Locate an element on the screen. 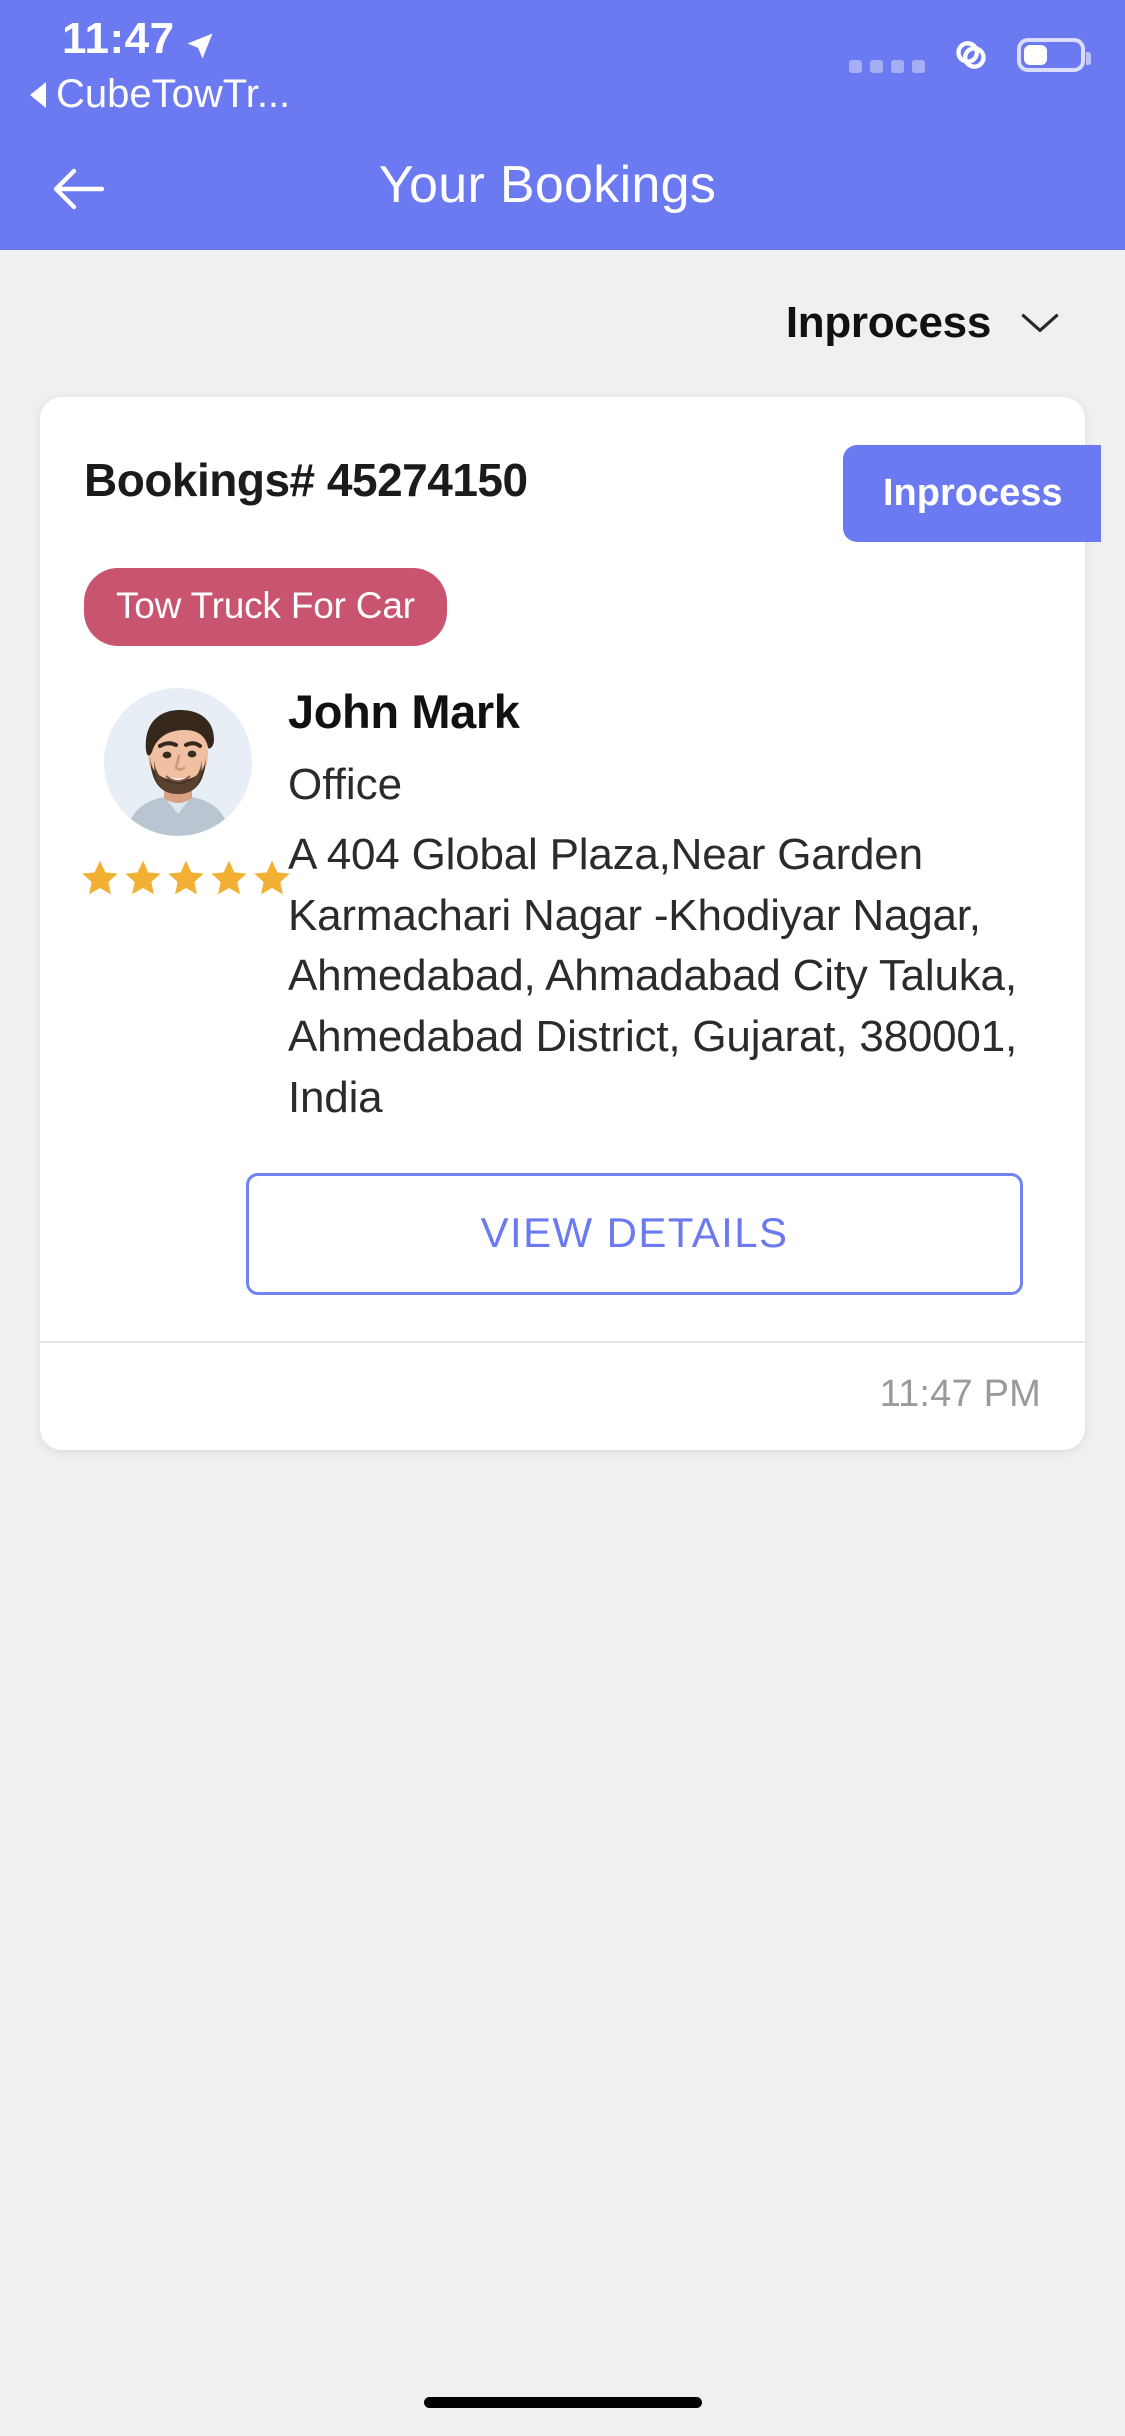  status-bar-time-group: 11:47 is located at coordinates (138, 39).